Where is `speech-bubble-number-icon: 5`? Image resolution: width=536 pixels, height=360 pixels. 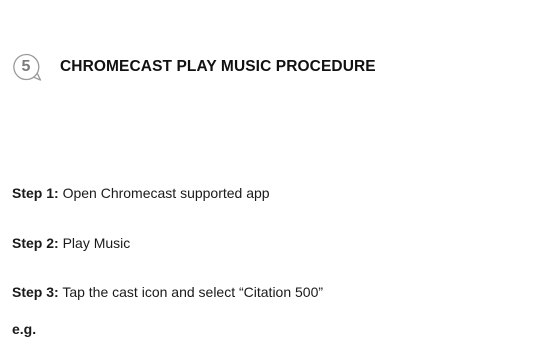 speech-bubble-number-icon: 5 is located at coordinates (27, 67).